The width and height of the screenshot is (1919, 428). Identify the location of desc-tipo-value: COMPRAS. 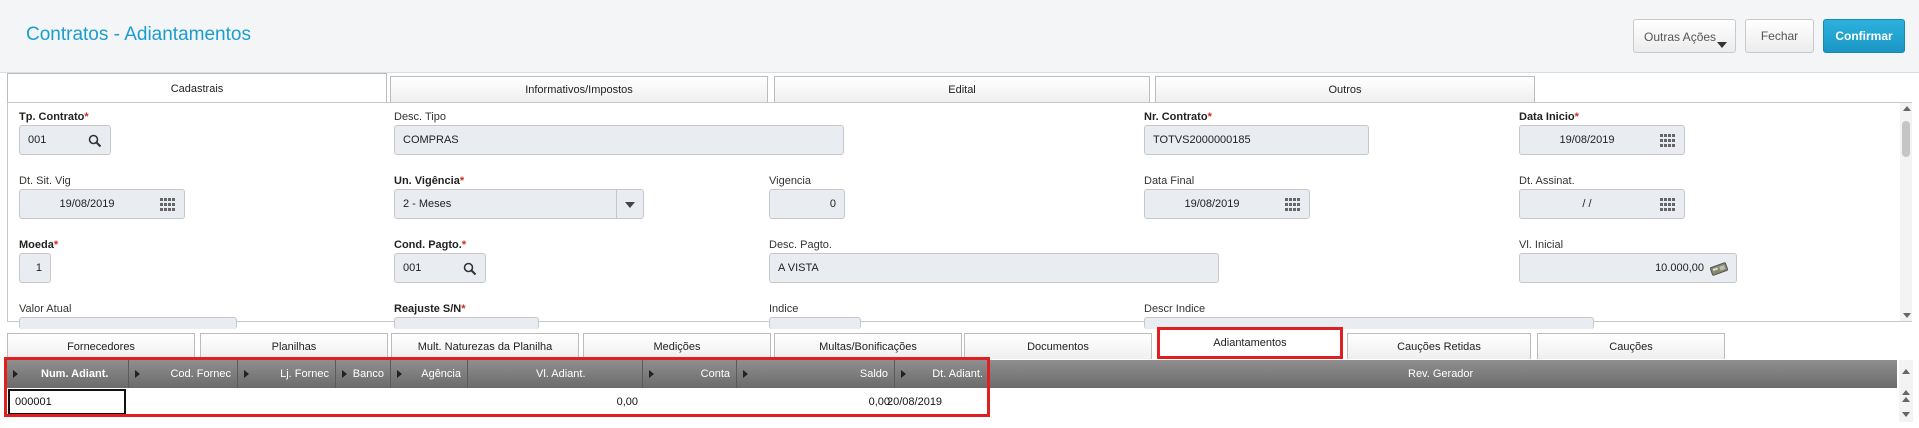
(431, 140).